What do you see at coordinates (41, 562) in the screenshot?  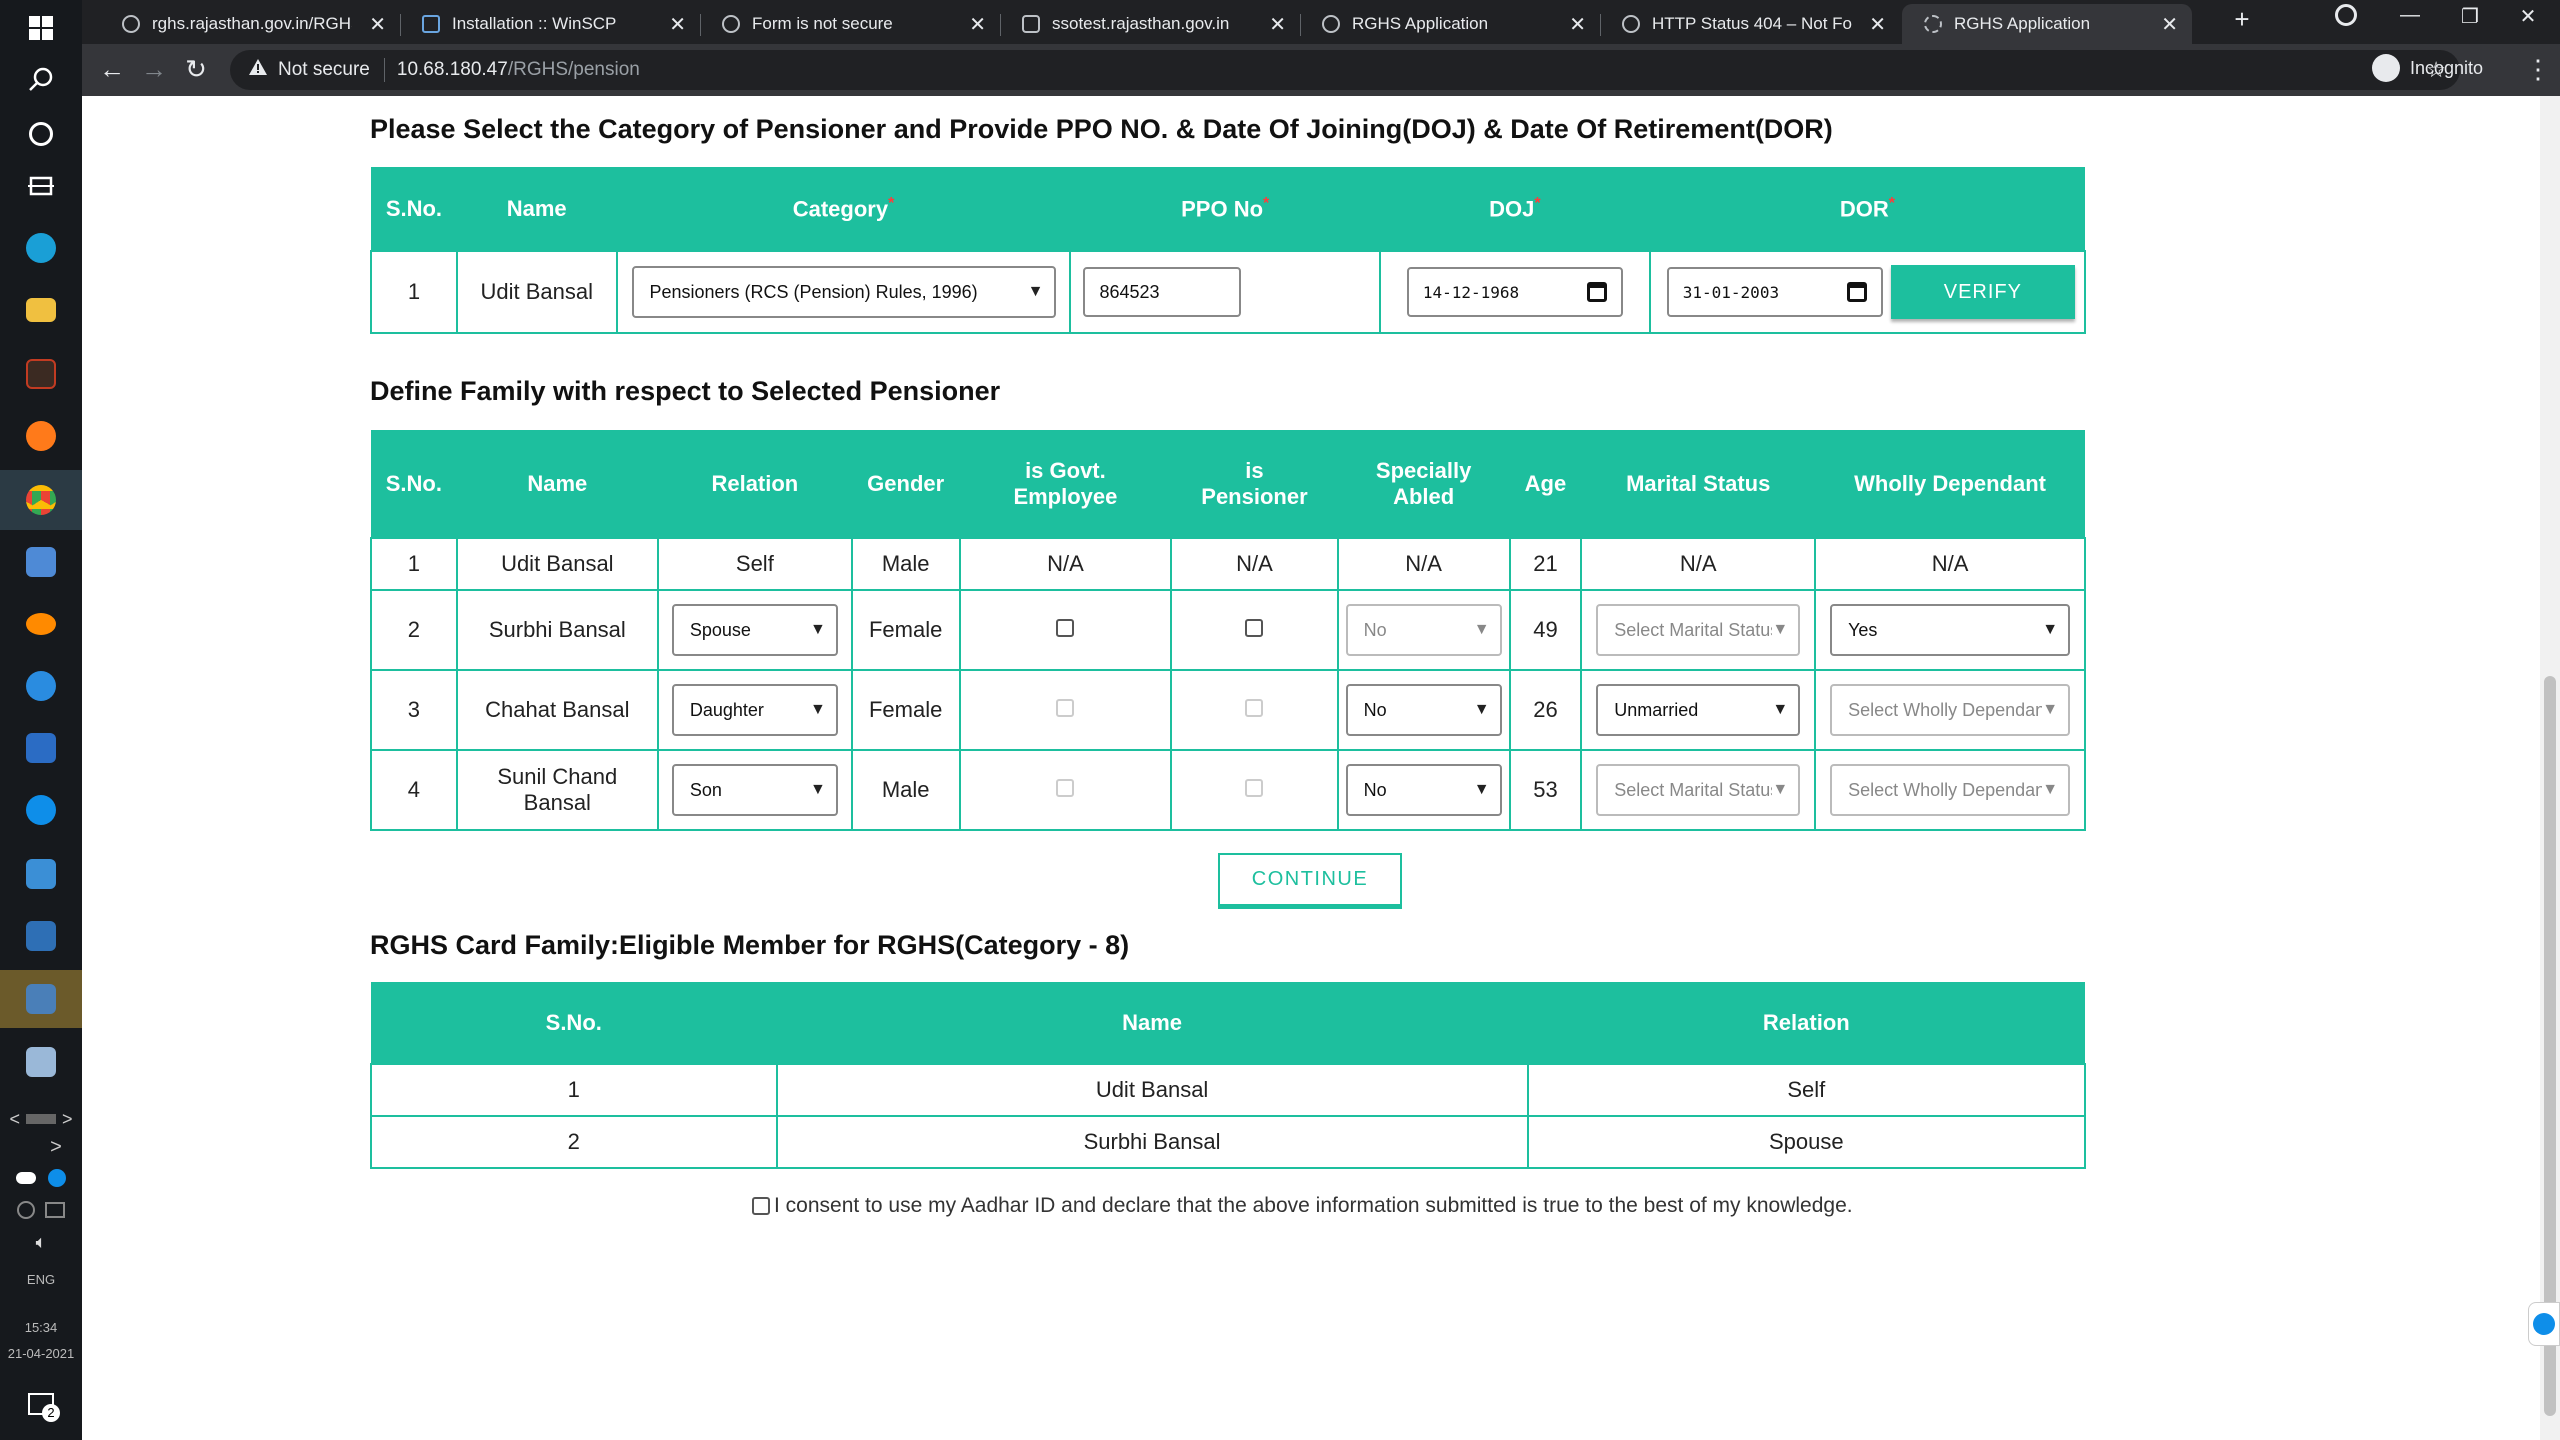 I see `media-app-icon` at bounding box center [41, 562].